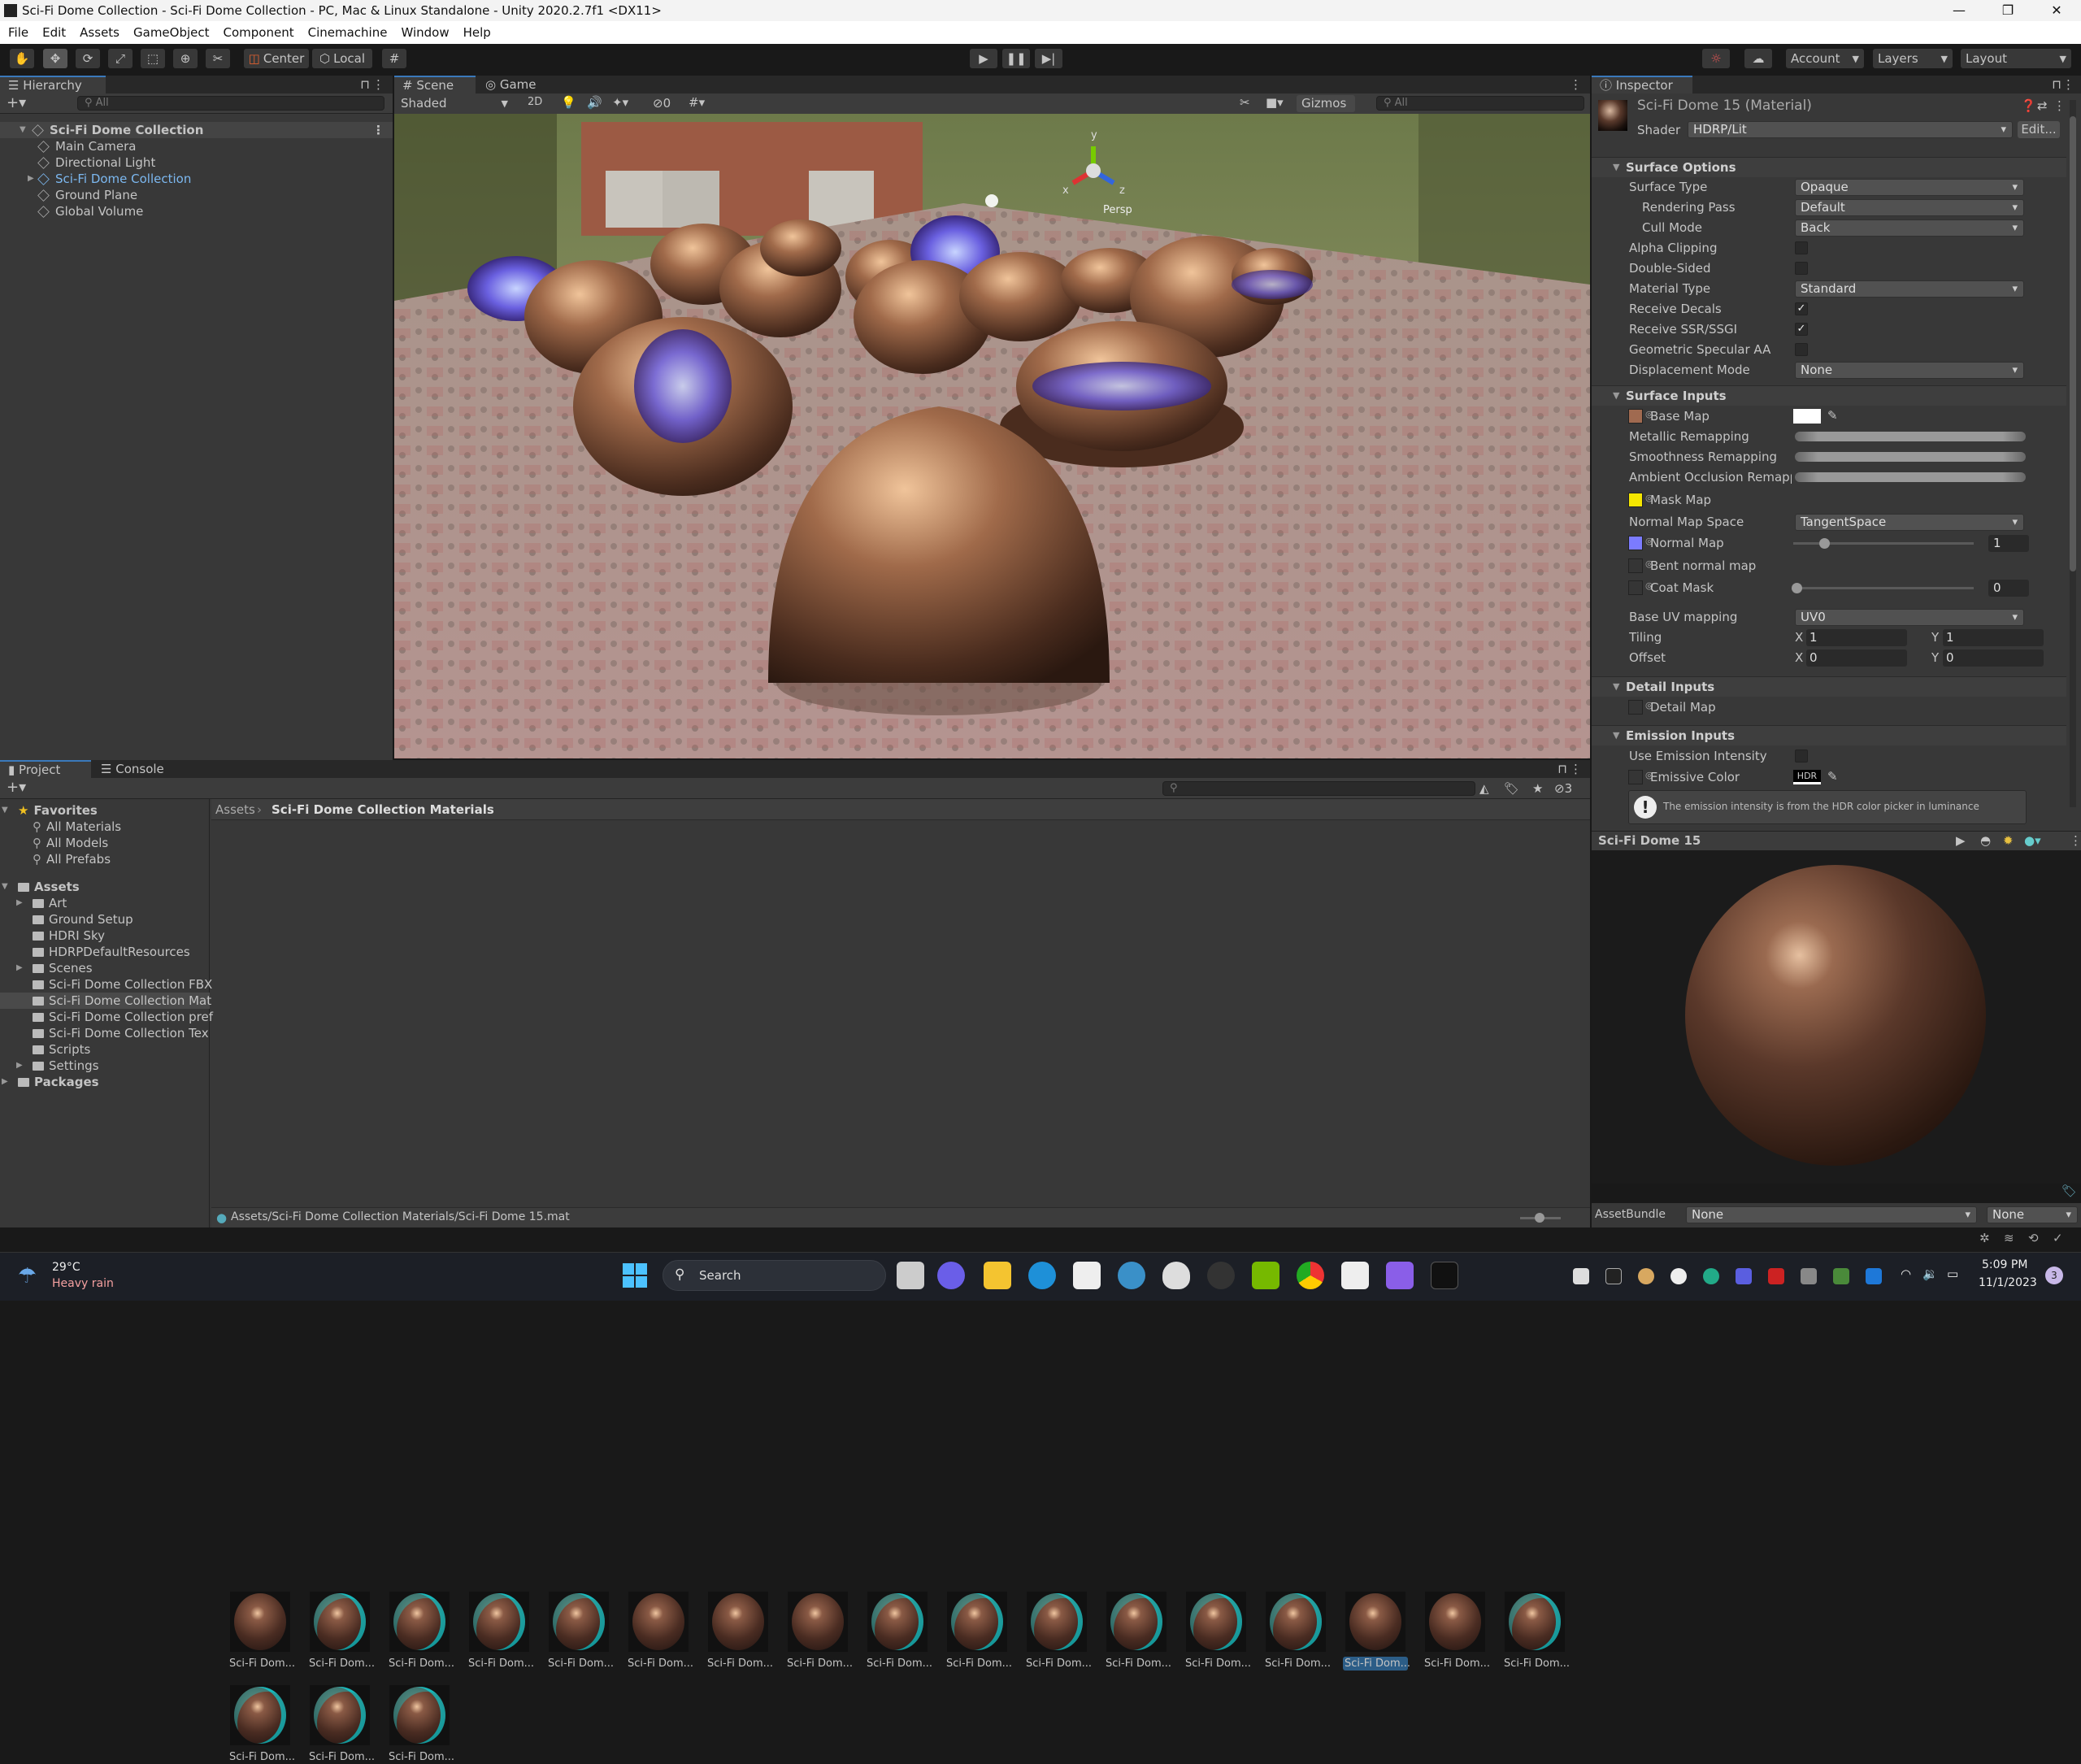 Image resolution: width=2081 pixels, height=1764 pixels. What do you see at coordinates (88, 59) in the screenshot?
I see `rotate-tool-icon: ⟳` at bounding box center [88, 59].